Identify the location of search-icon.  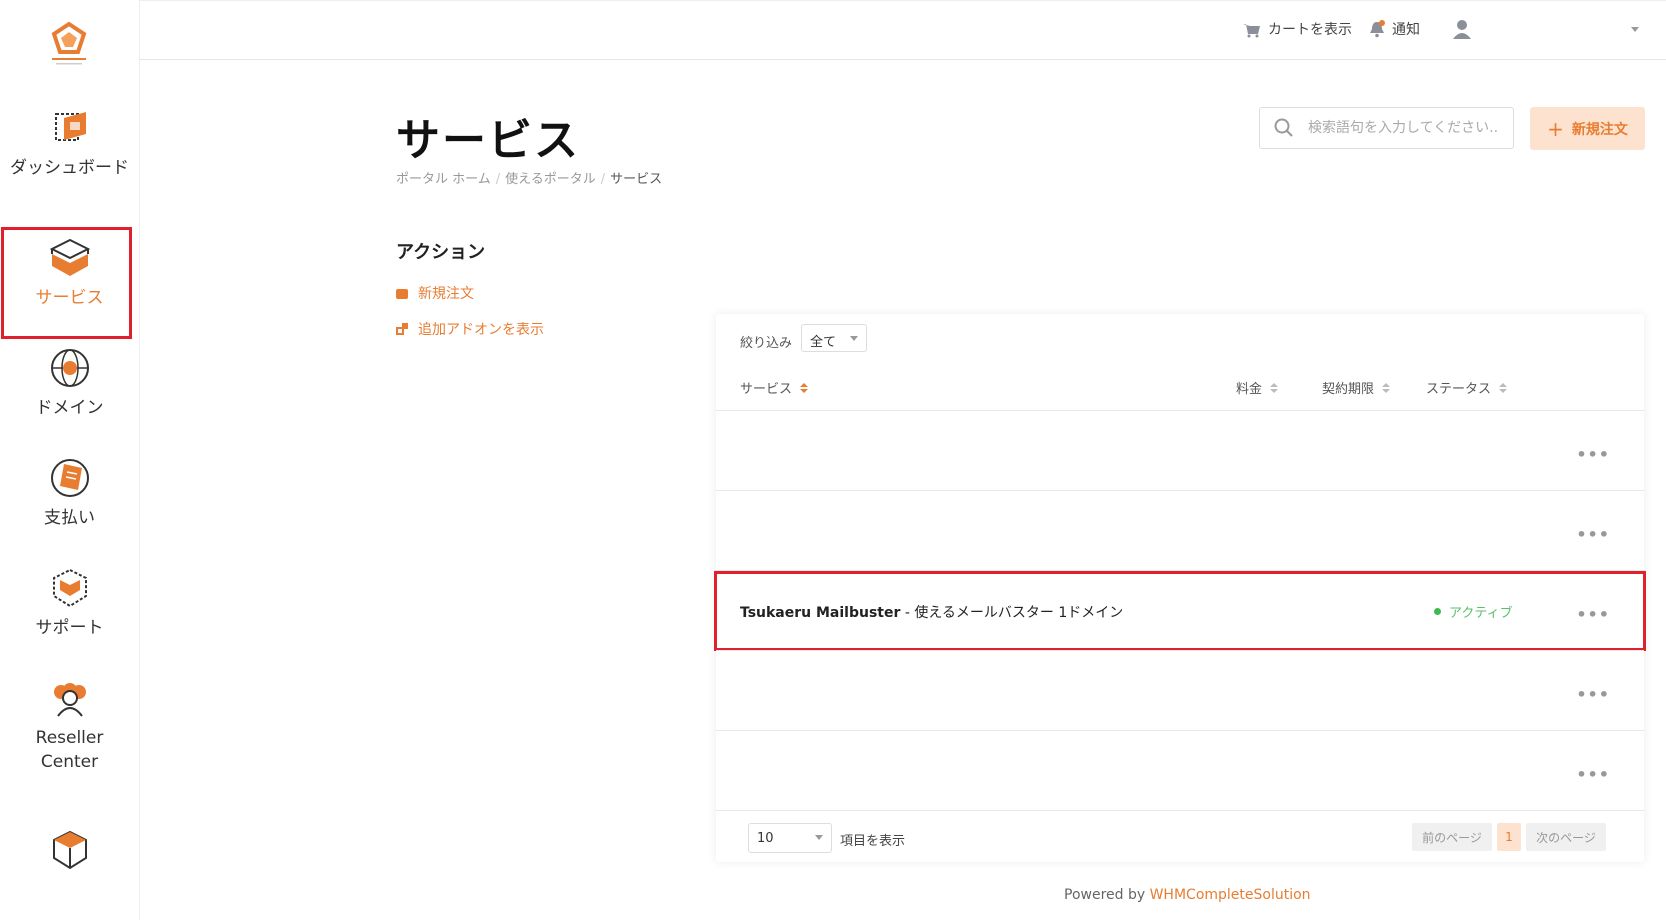
(1283, 127).